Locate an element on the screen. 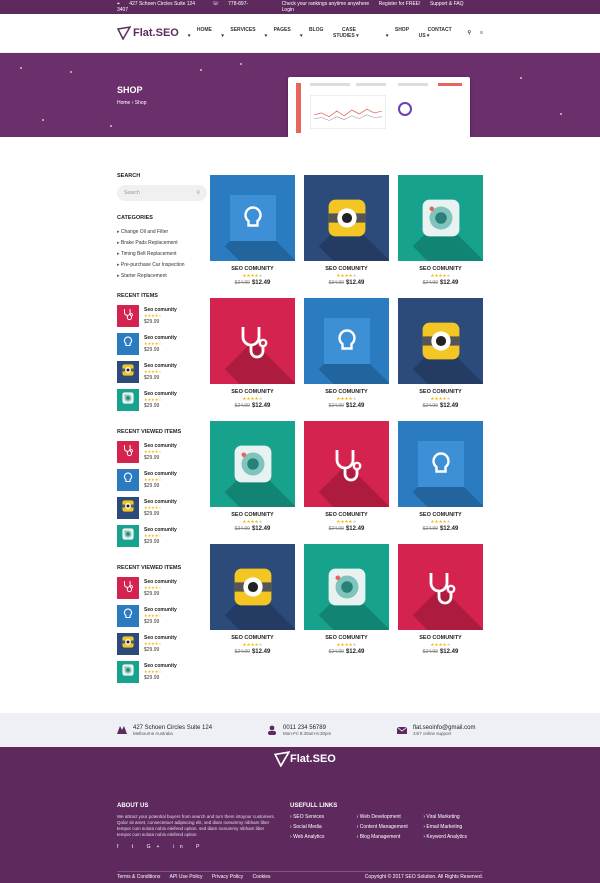  terms-link: Terms & Conditions is located at coordinates (138, 877).